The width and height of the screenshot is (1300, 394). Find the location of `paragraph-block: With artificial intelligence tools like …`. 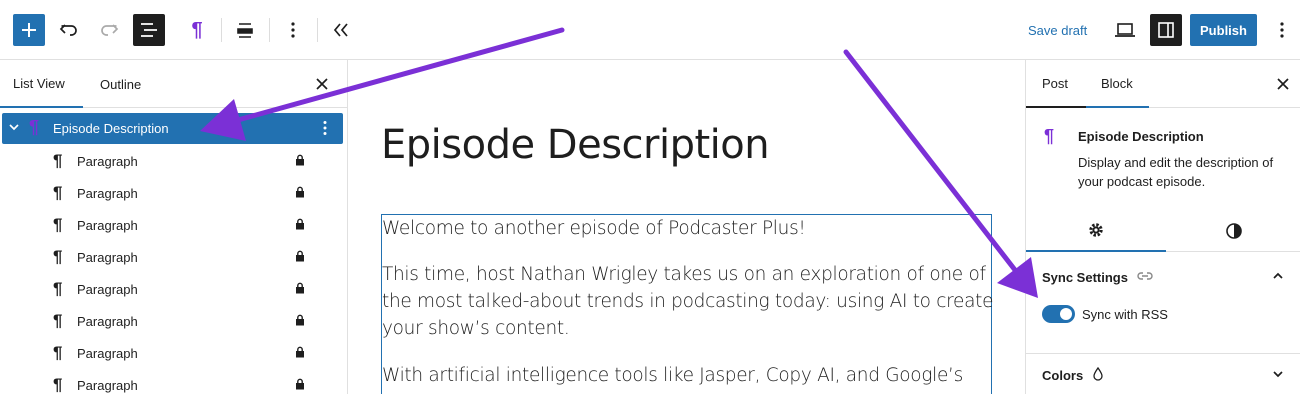

paragraph-block: With artificial intelligence tools like … is located at coordinates (688, 375).